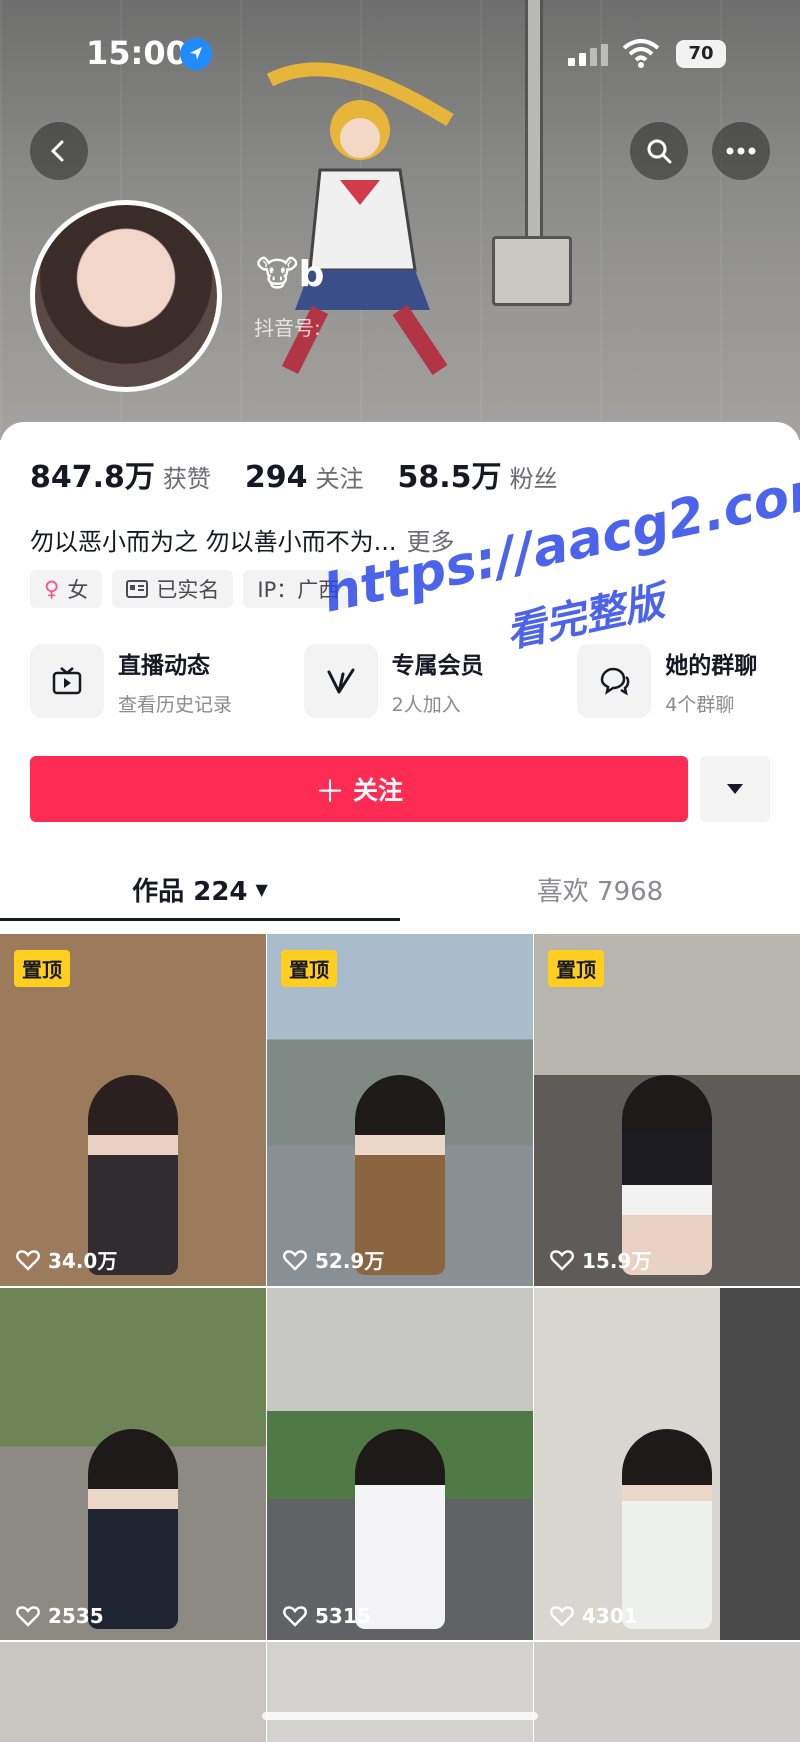 The width and height of the screenshot is (800, 1742). I want to click on video-likes-count: 2535, so click(76, 1616).